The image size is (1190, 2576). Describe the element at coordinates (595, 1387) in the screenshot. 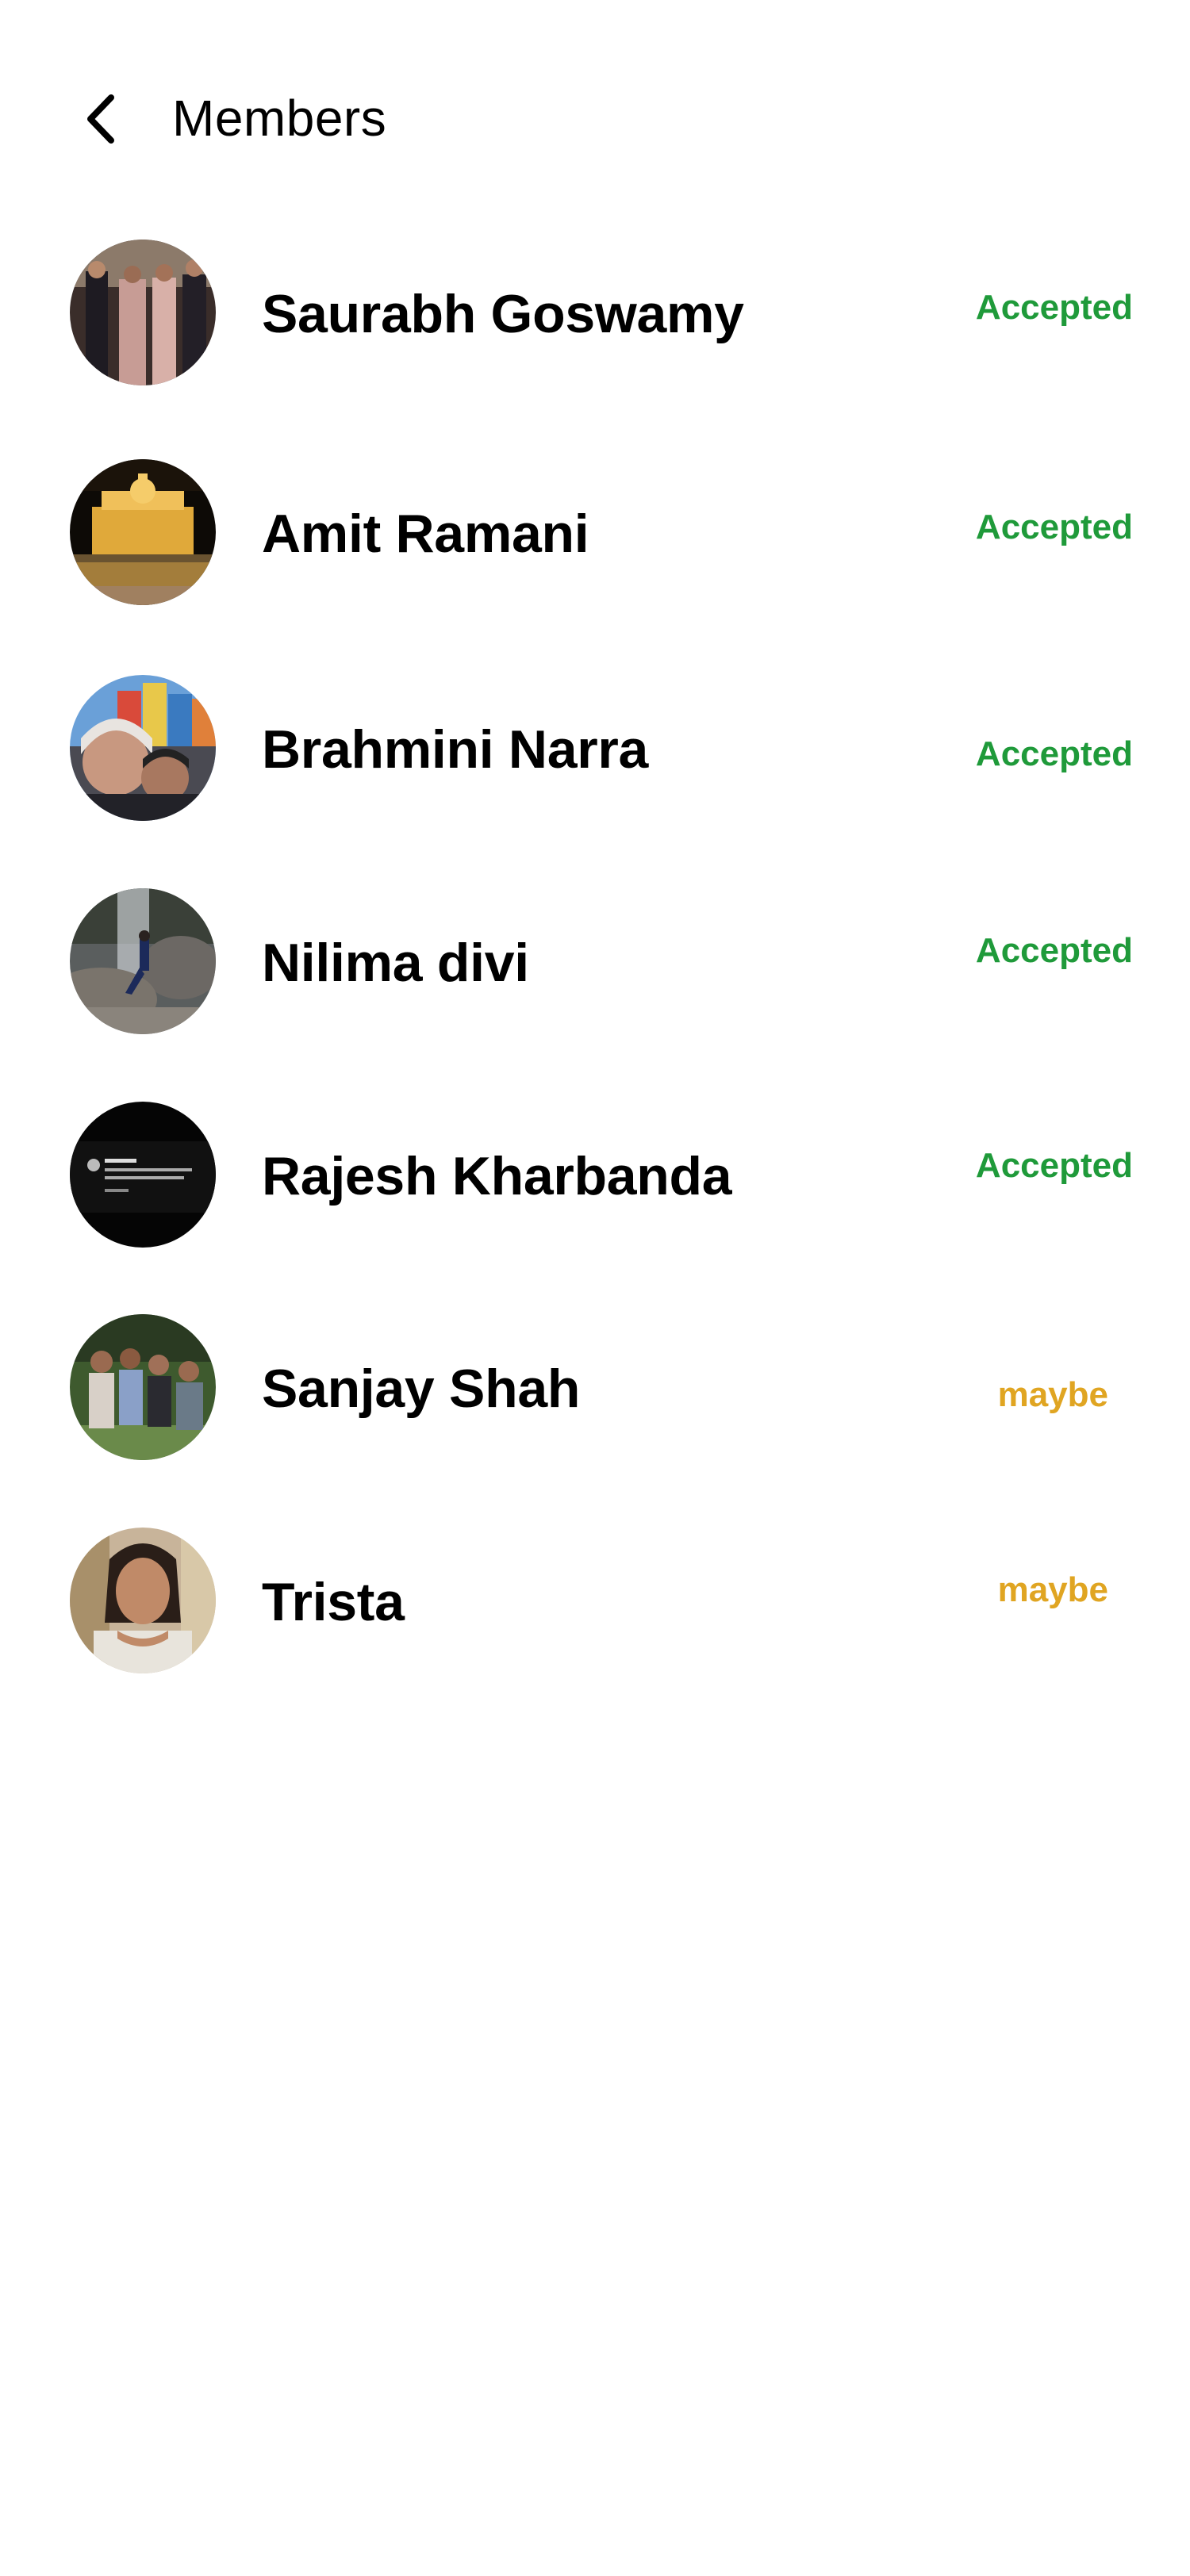

I see `member-row: Sanjay Shah maybe` at that location.